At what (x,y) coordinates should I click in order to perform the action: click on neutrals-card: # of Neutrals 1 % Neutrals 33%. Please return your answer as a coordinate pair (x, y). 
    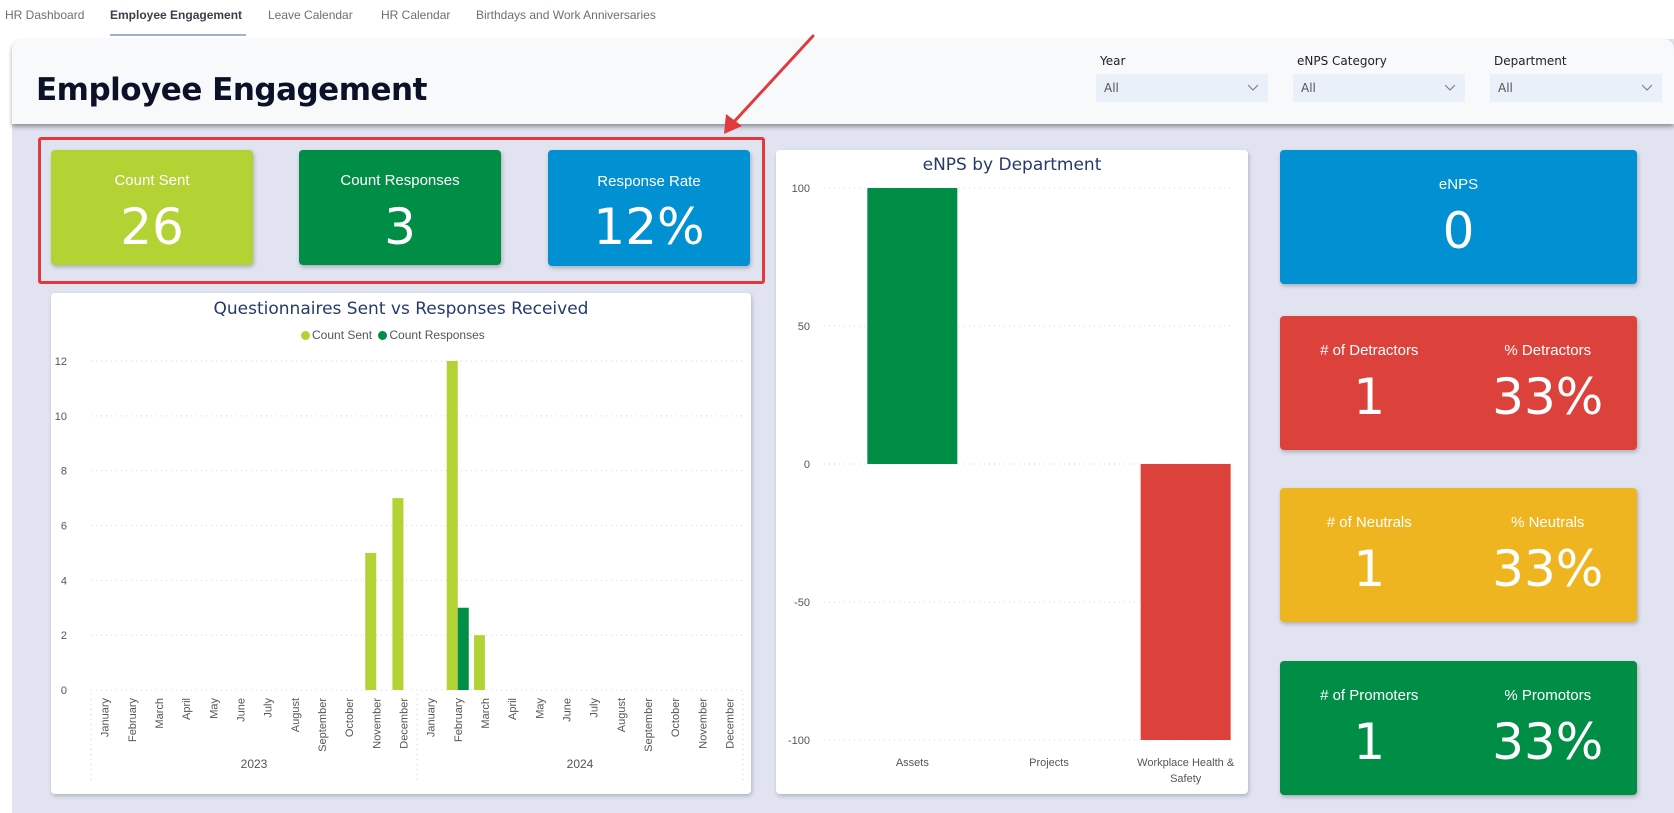
    Looking at the image, I should click on (1458, 555).